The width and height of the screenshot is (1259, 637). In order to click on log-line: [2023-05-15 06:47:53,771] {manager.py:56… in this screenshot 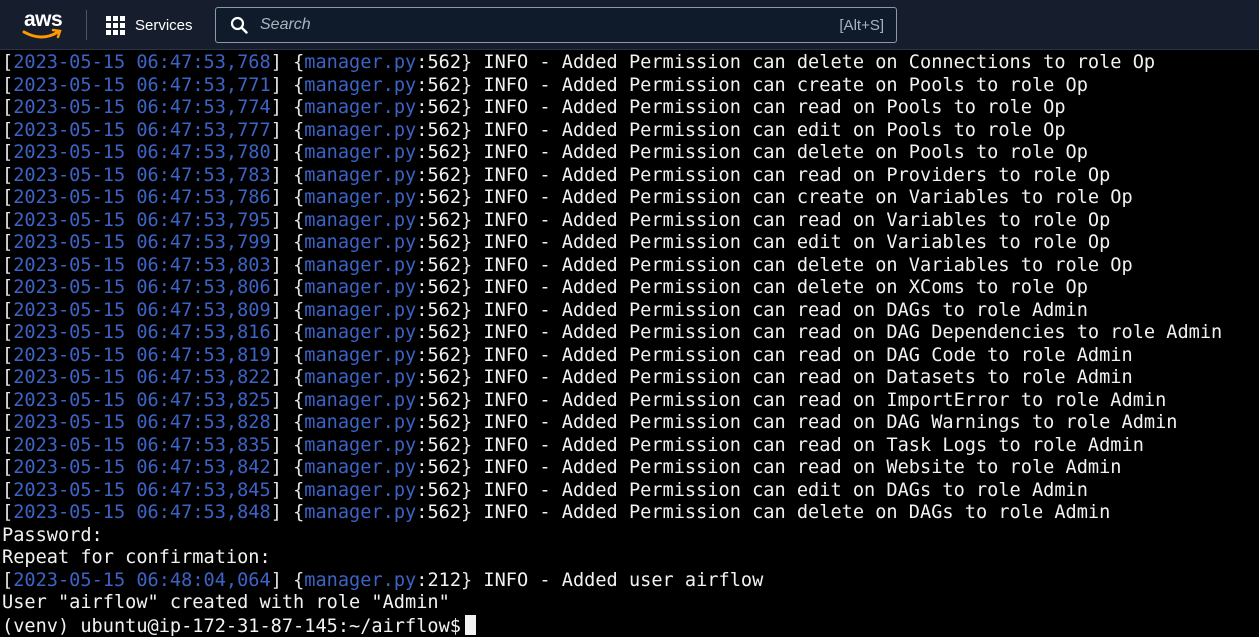, I will do `click(545, 86)`.